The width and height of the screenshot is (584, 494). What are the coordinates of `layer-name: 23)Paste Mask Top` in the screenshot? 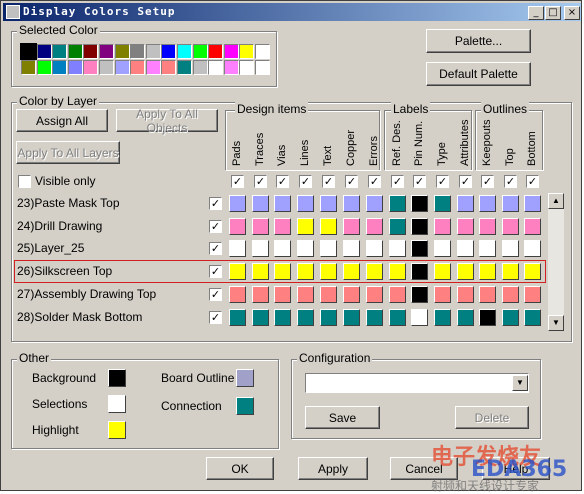 It's located at (68, 203).